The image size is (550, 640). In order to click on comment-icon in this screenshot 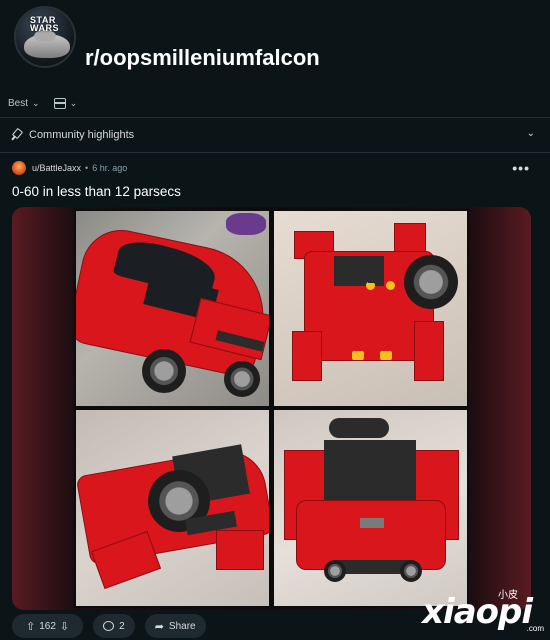, I will do `click(109, 626)`.